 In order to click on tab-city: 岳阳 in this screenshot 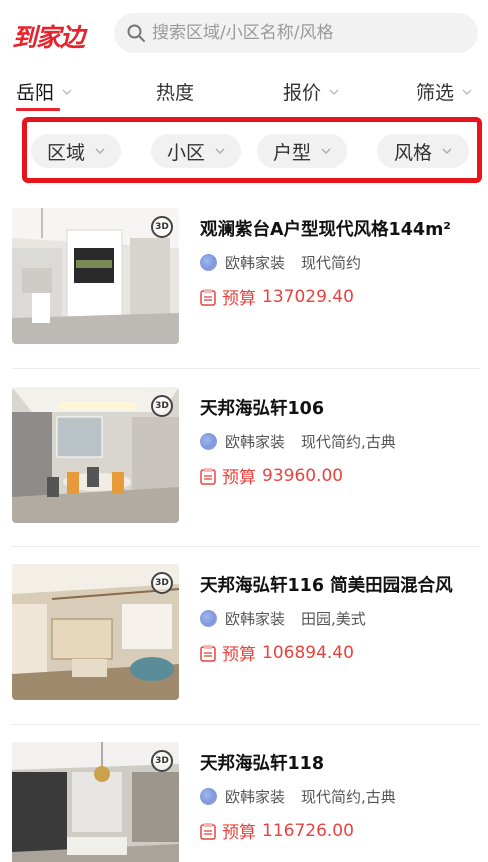, I will do `click(44, 91)`.